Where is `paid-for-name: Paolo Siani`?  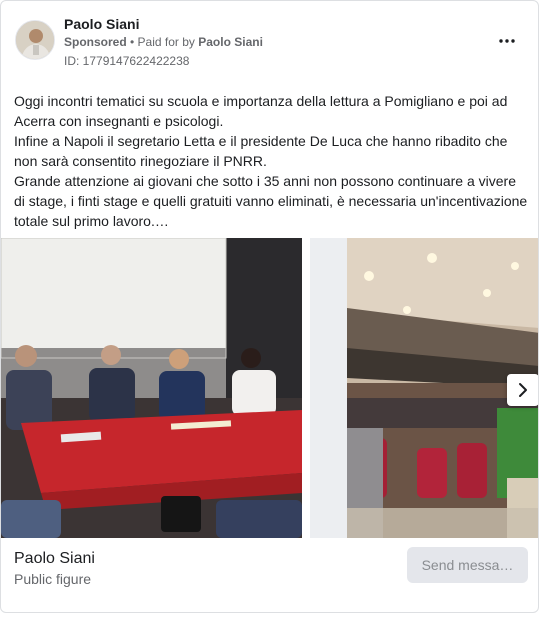
paid-for-name: Paolo Siani is located at coordinates (230, 42).